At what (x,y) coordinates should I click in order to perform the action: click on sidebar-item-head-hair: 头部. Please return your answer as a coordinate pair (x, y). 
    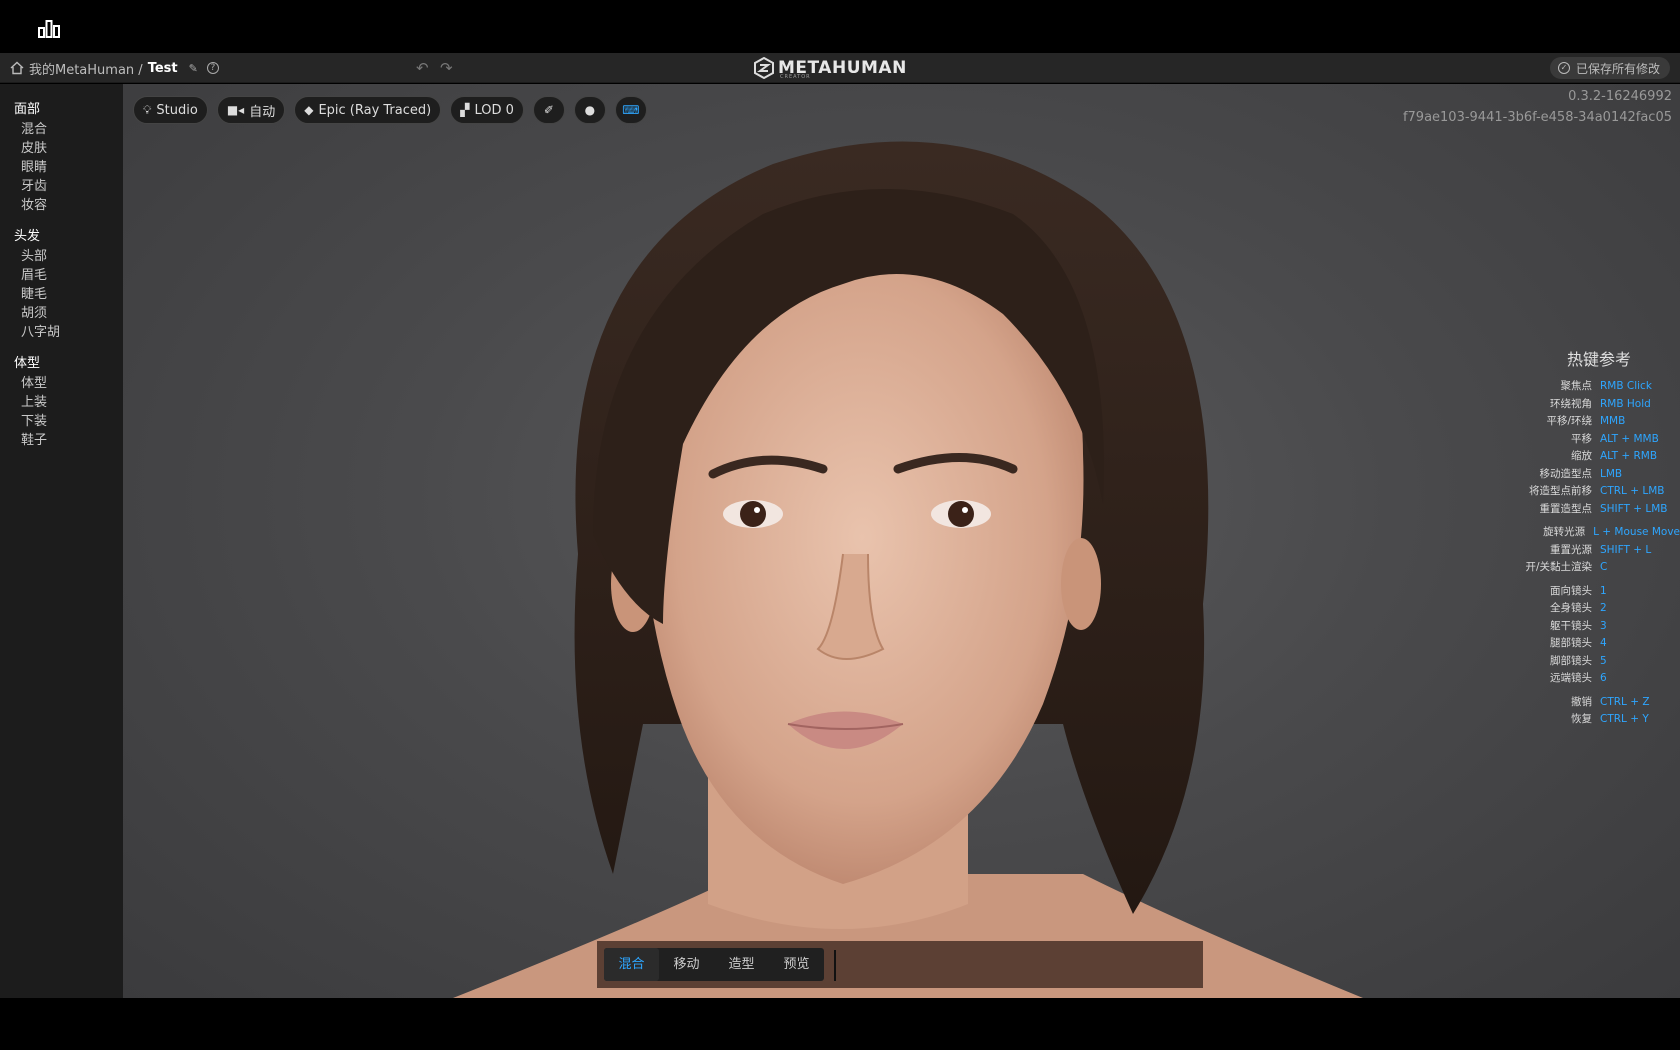
    Looking at the image, I should click on (61, 256).